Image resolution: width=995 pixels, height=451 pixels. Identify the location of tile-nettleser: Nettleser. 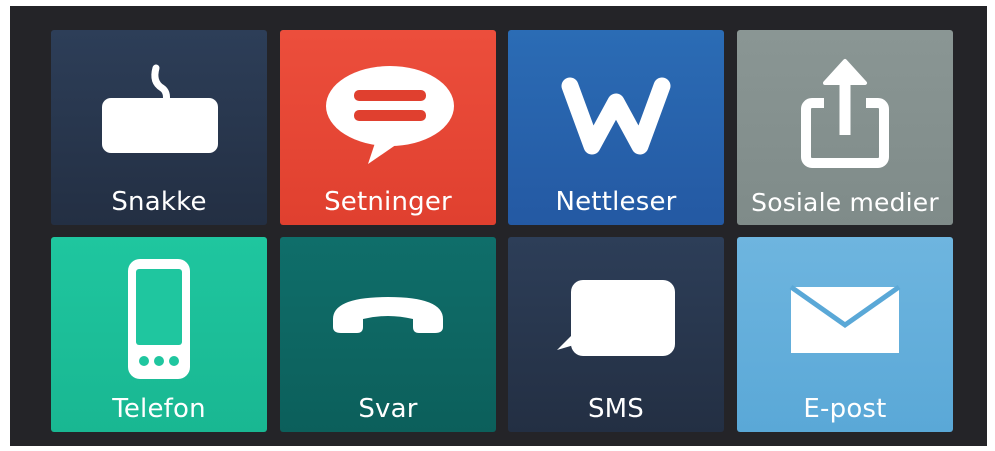
(616, 127).